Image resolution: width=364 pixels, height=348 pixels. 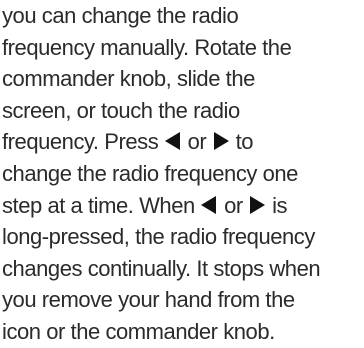 What do you see at coordinates (147, 47) in the screenshot?
I see `paragraph-line: frequency manually. Rotate the` at bounding box center [147, 47].